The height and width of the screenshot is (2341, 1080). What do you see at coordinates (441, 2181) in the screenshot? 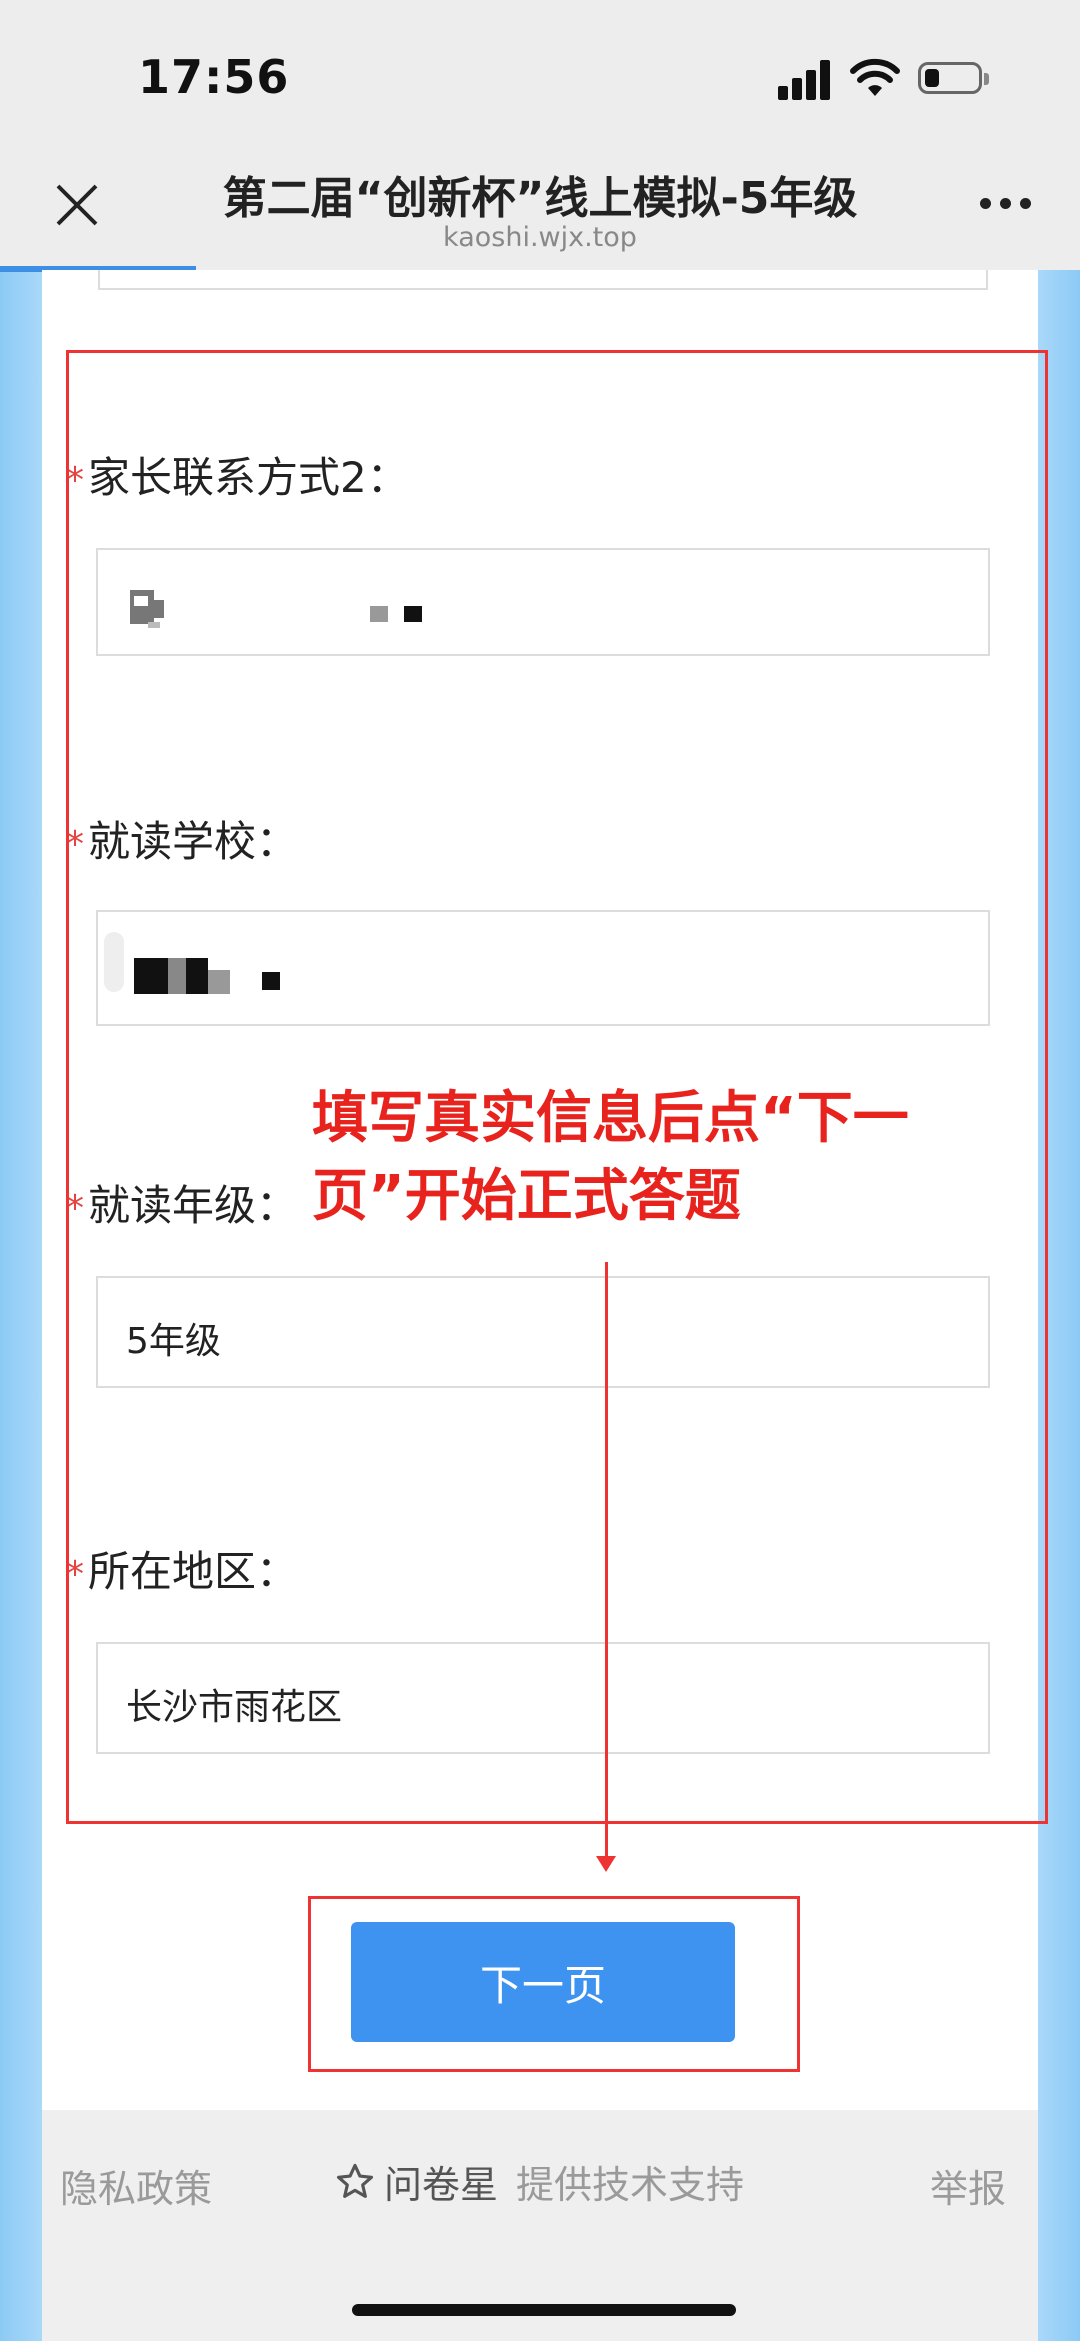
I see `brand-name: 问卷星` at bounding box center [441, 2181].